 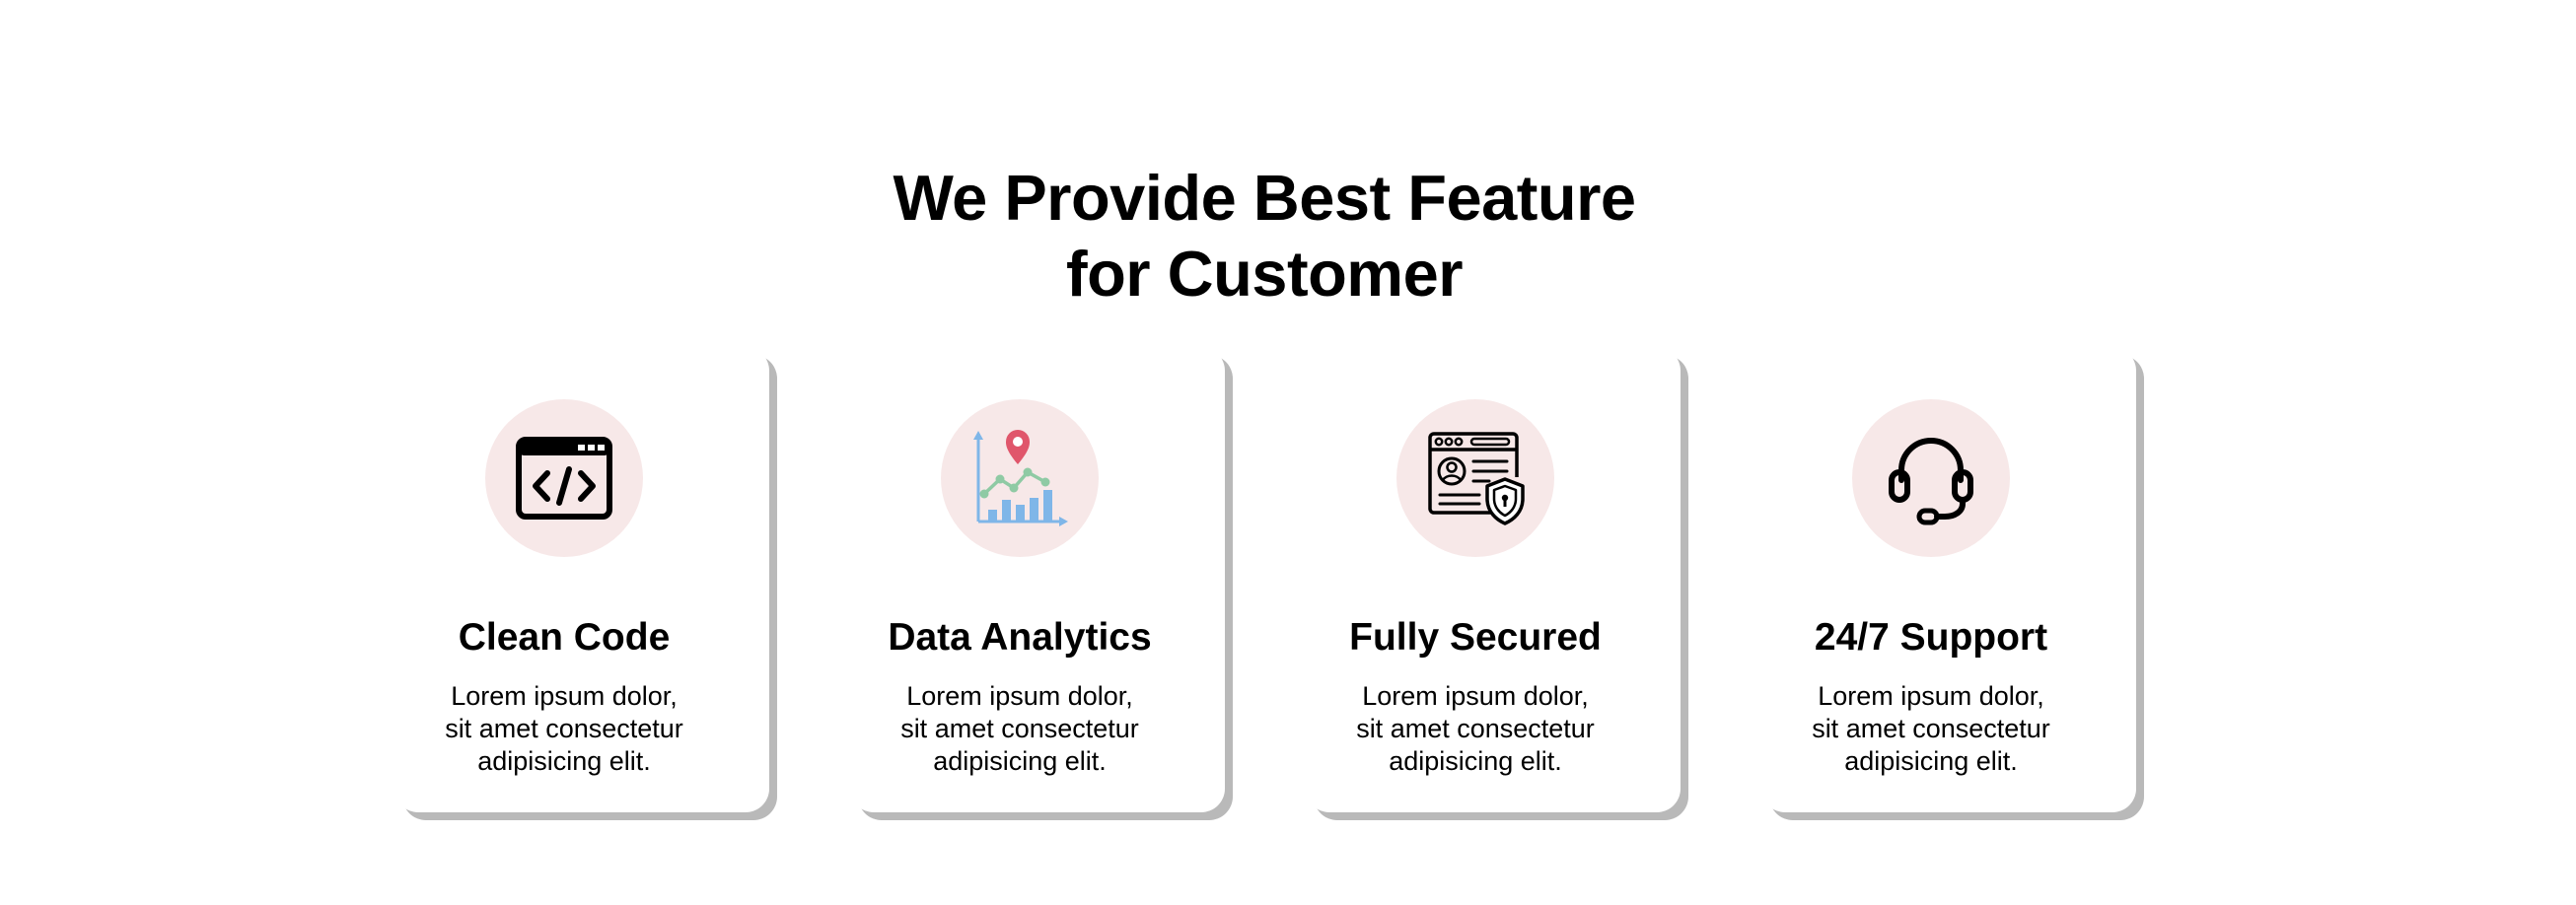 I want to click on secure-profile-icon, so click(x=1477, y=479).